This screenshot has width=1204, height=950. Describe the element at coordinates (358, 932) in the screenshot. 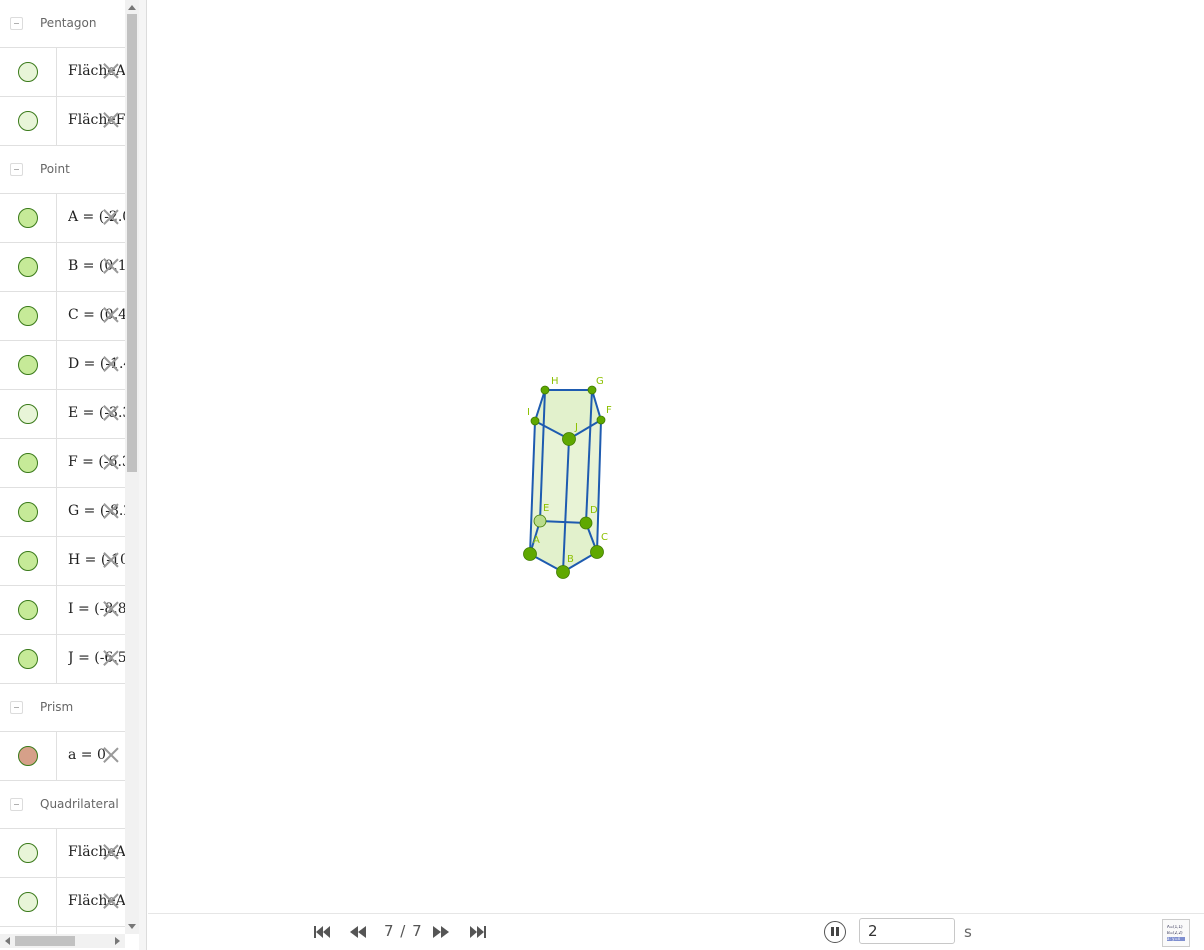

I see `previous-step-icon` at that location.